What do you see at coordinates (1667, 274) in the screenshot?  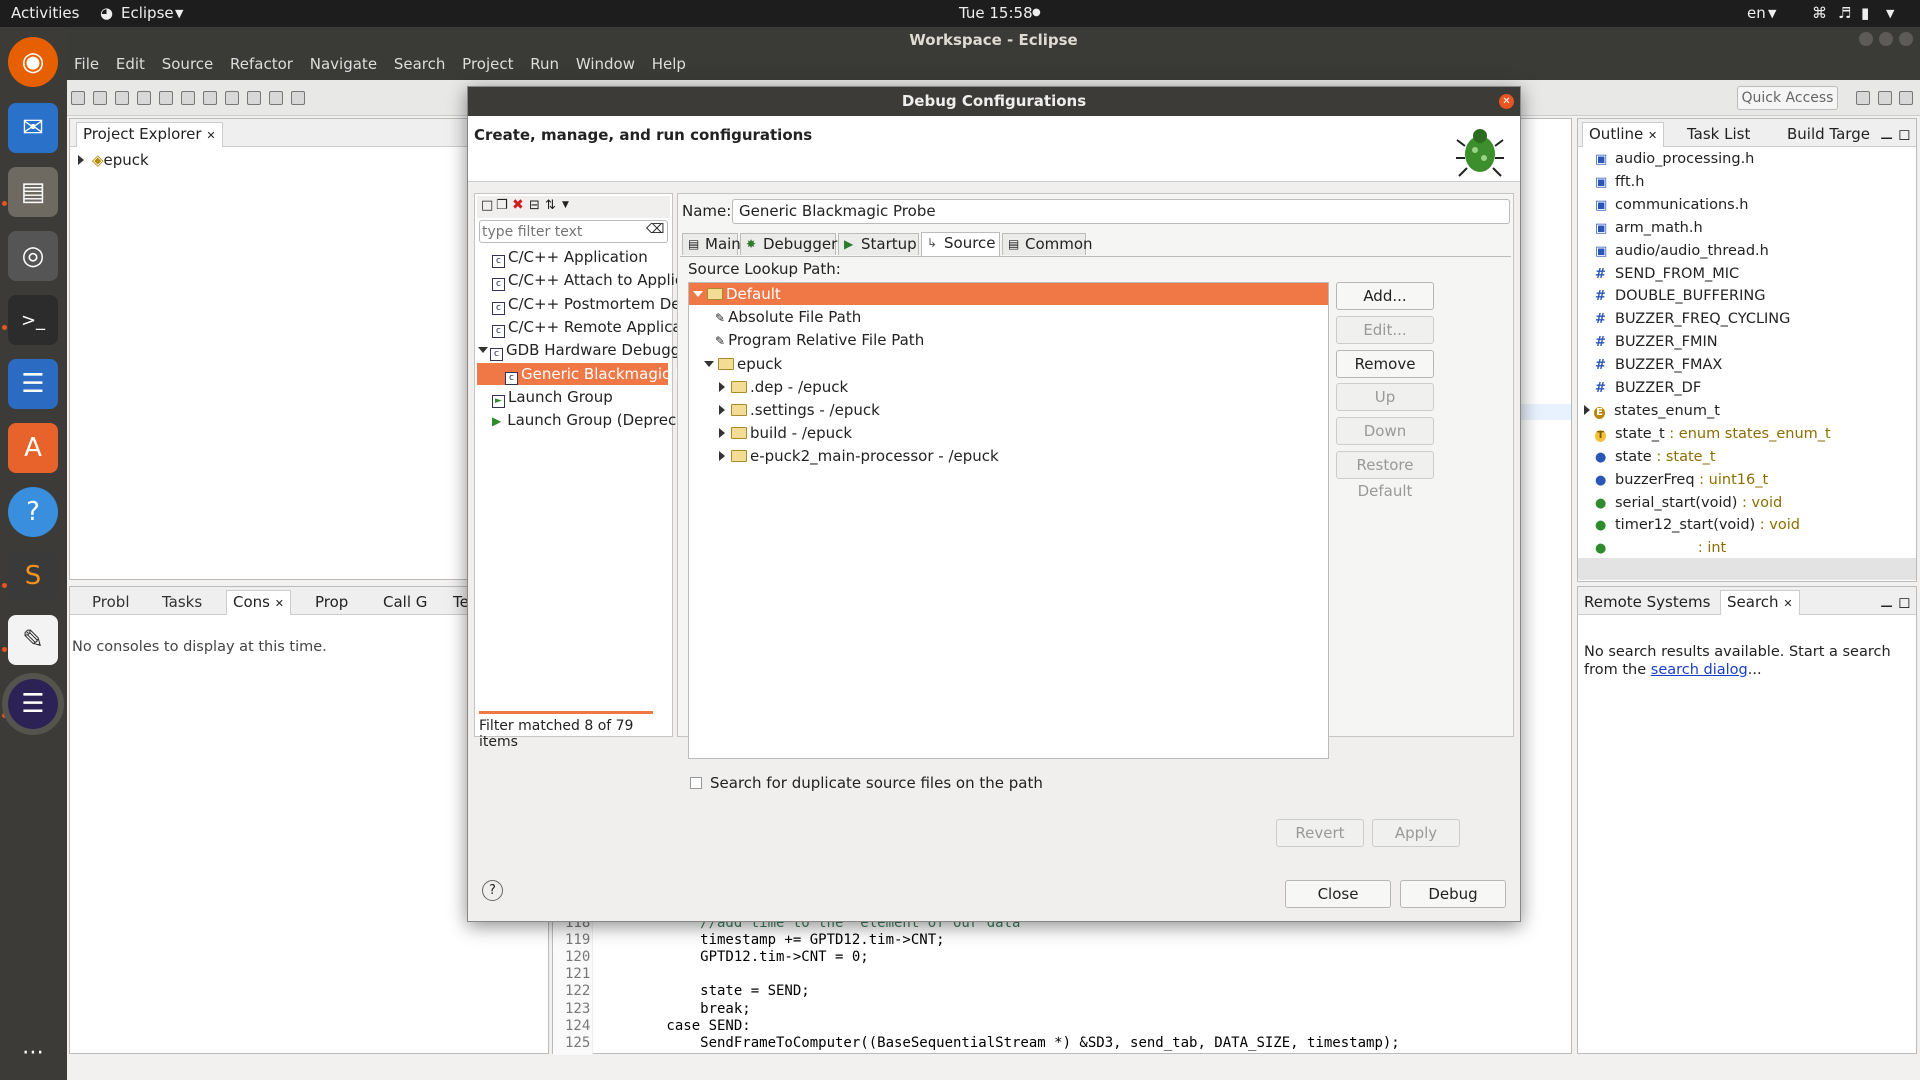 I see `outline-item: # SEND_FROM_MIC` at bounding box center [1667, 274].